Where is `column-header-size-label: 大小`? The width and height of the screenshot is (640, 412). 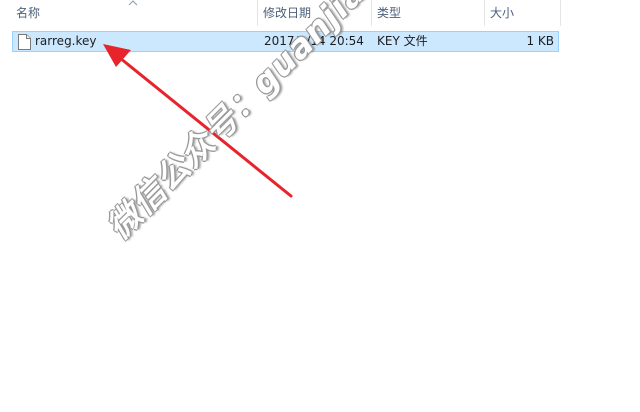
column-header-size-label: 大小 is located at coordinates (502, 13).